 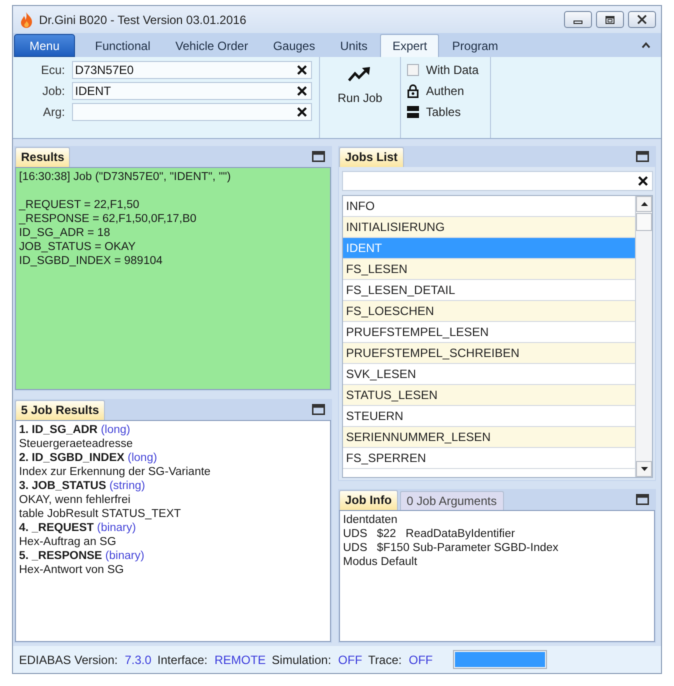 I want to click on info-line: Modus Default, so click(x=380, y=562).